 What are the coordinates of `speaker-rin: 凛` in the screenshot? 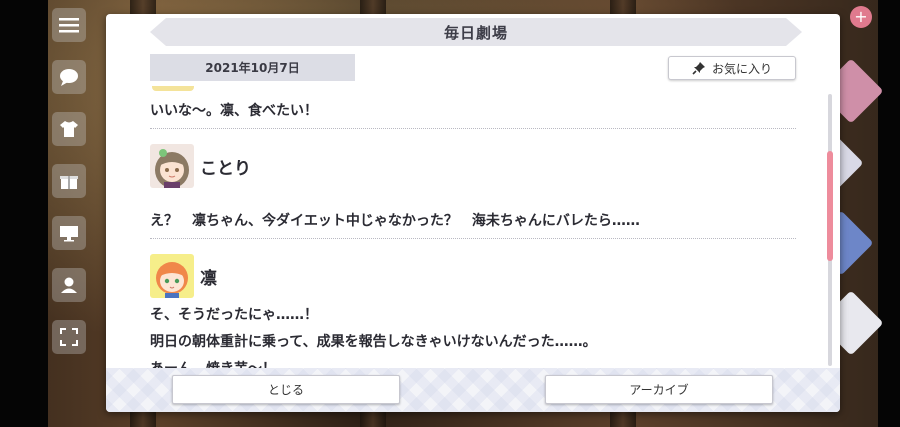 It's located at (183, 276).